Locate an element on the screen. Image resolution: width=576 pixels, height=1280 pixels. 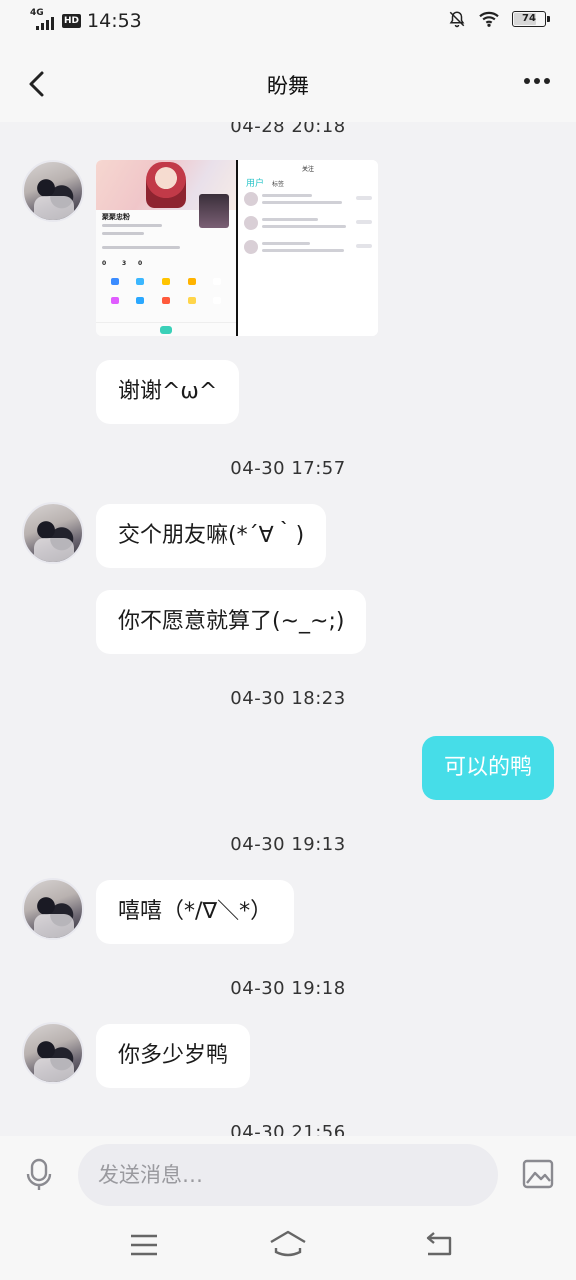
chat-title: 盼舞 is located at coordinates (288, 86).